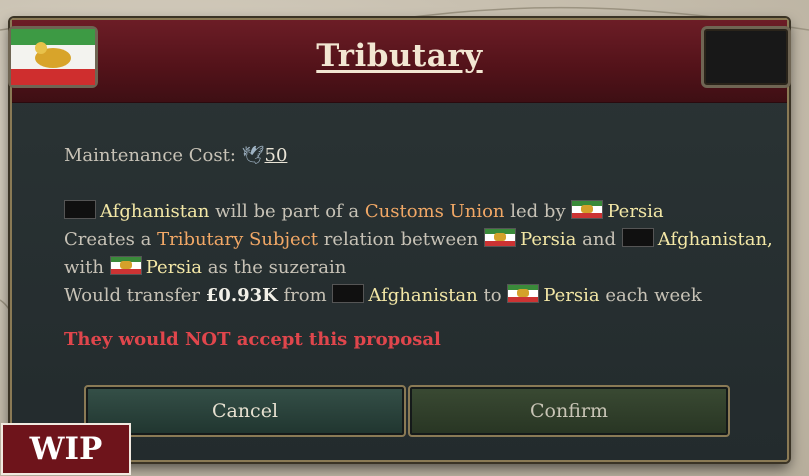 This screenshot has height=476, width=809. Describe the element at coordinates (276, 155) in the screenshot. I see `maintenance-value: 50` at that location.